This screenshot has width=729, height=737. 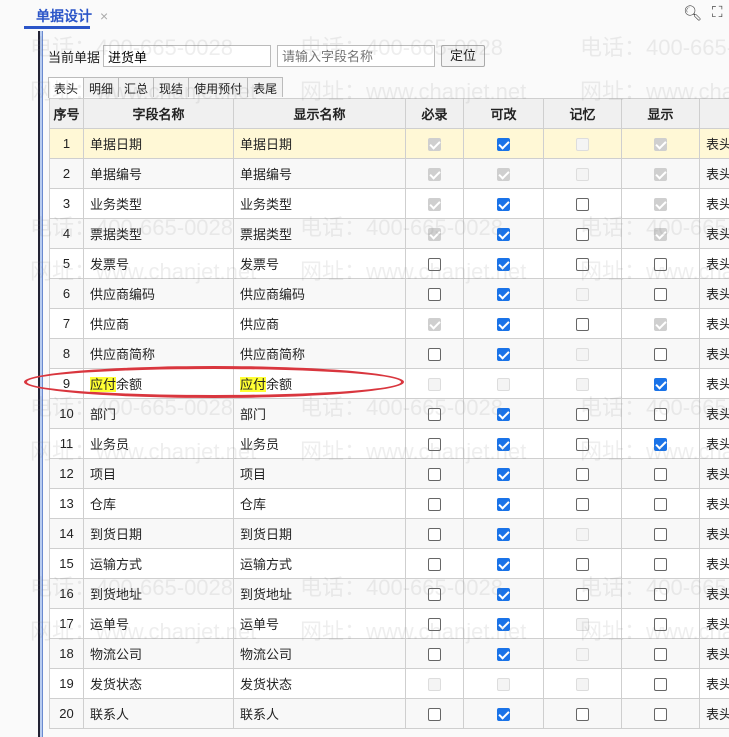 What do you see at coordinates (319, 353) in the screenshot?
I see `display-name-cell: 供应商简称` at bounding box center [319, 353].